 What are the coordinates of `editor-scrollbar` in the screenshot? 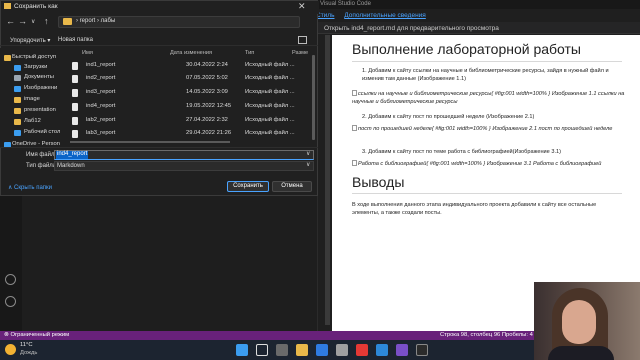 It's located at (327, 180).